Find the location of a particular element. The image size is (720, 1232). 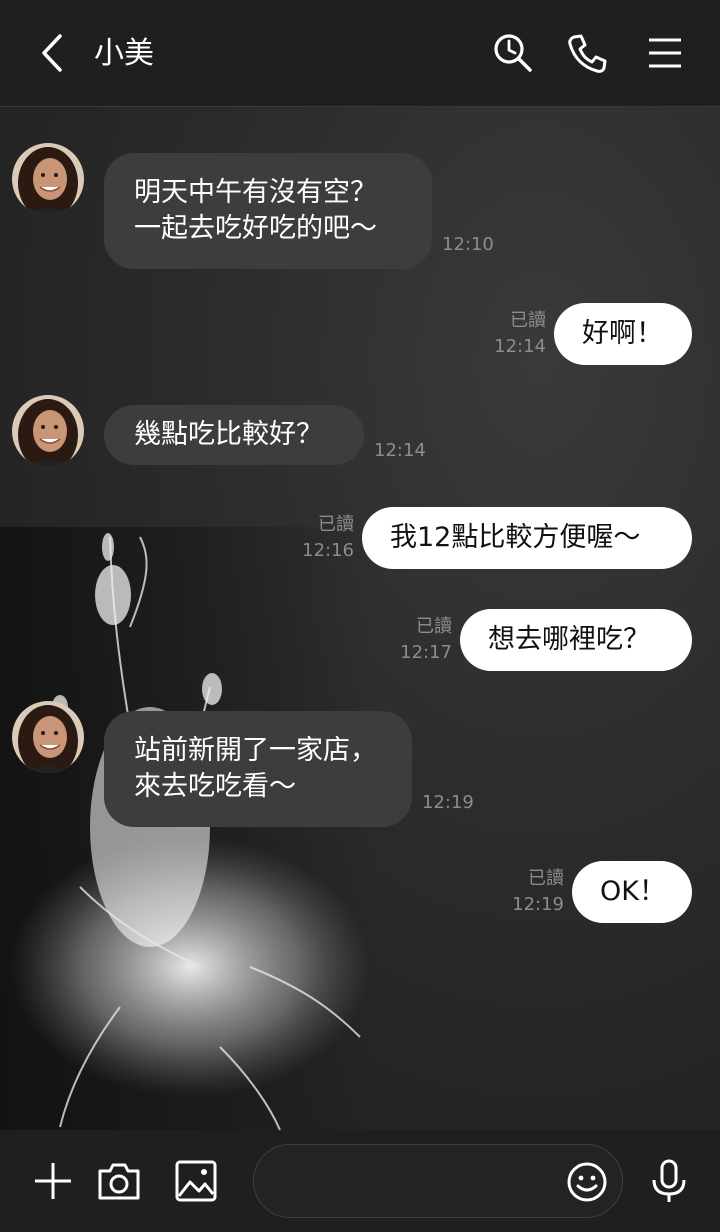

menu-icon is located at coordinates (665, 53).